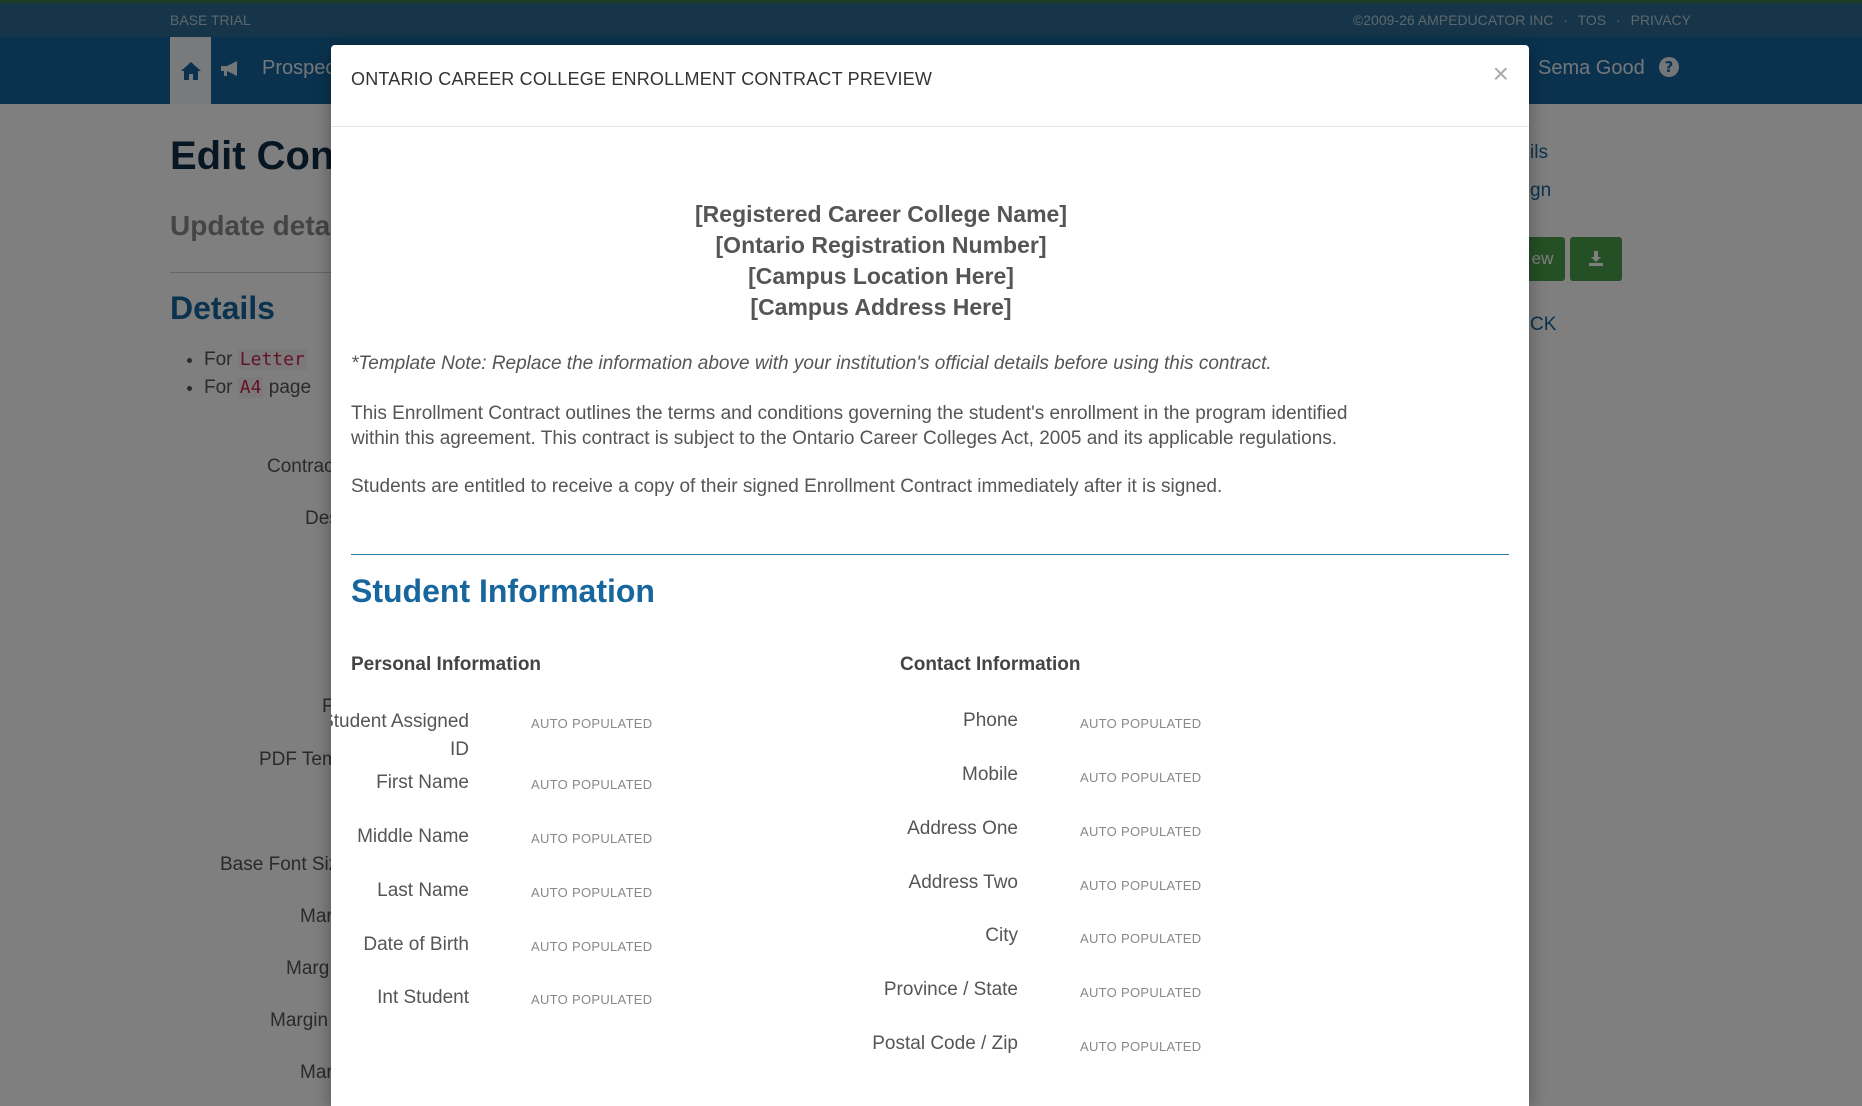 The image size is (1862, 1106). Describe the element at coordinates (423, 890) in the screenshot. I see `label-last-name: Last Name` at that location.